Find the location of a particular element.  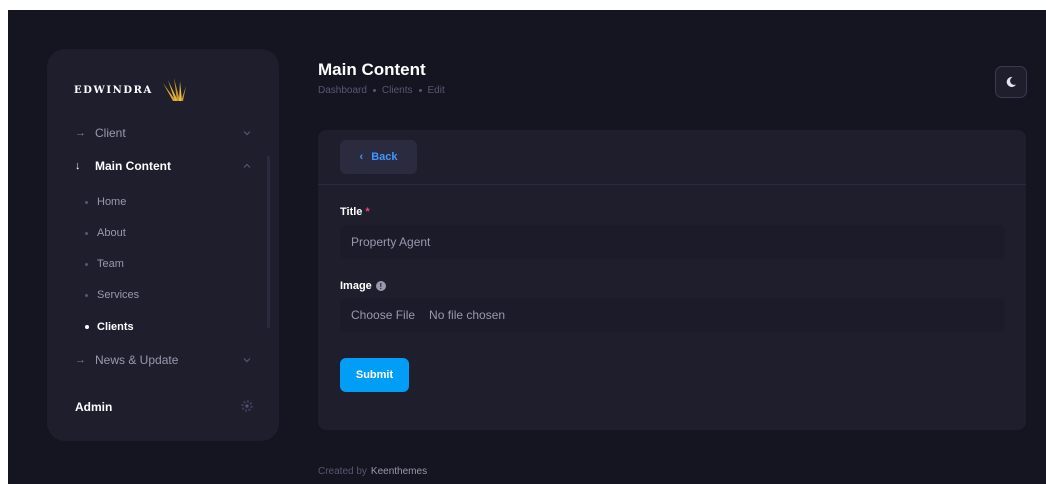

sidebar-subitem-label: Clients is located at coordinates (115, 327).